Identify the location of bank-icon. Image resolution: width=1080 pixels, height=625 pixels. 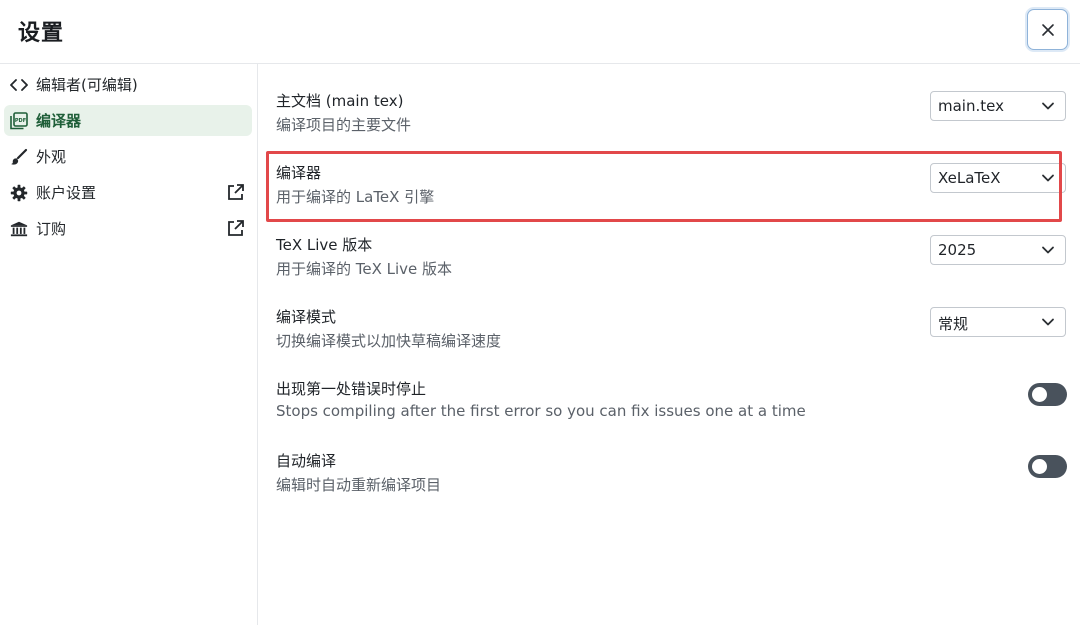
(19, 229).